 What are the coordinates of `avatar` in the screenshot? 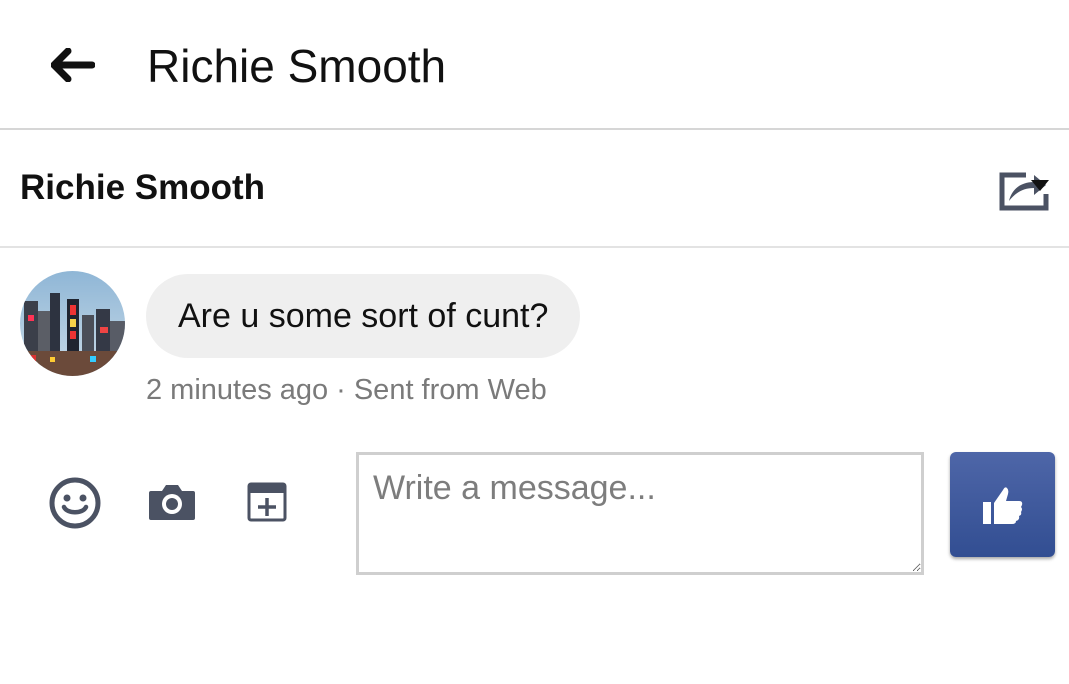 It's located at (72, 323).